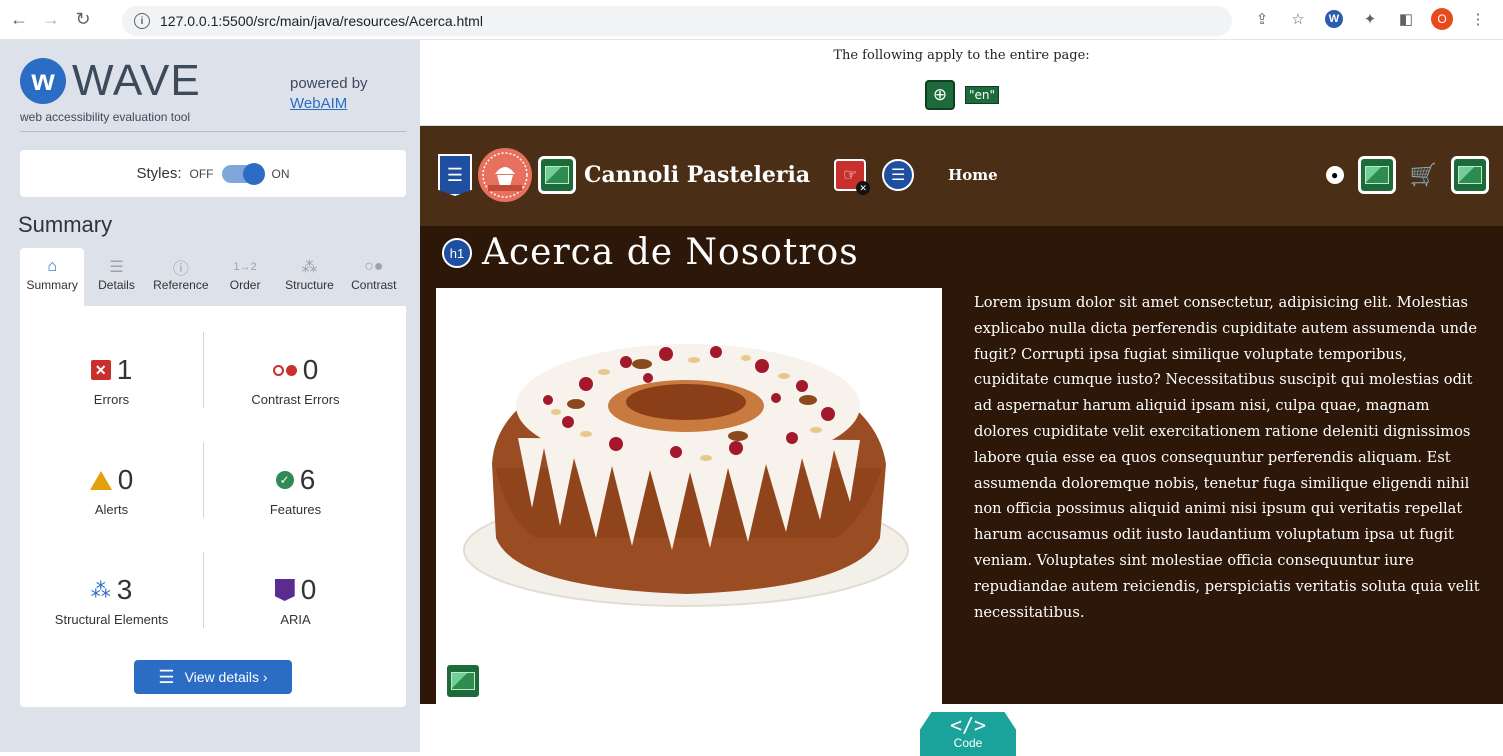 The width and height of the screenshot is (1503, 756). I want to click on errors-label: Errors, so click(111, 399).